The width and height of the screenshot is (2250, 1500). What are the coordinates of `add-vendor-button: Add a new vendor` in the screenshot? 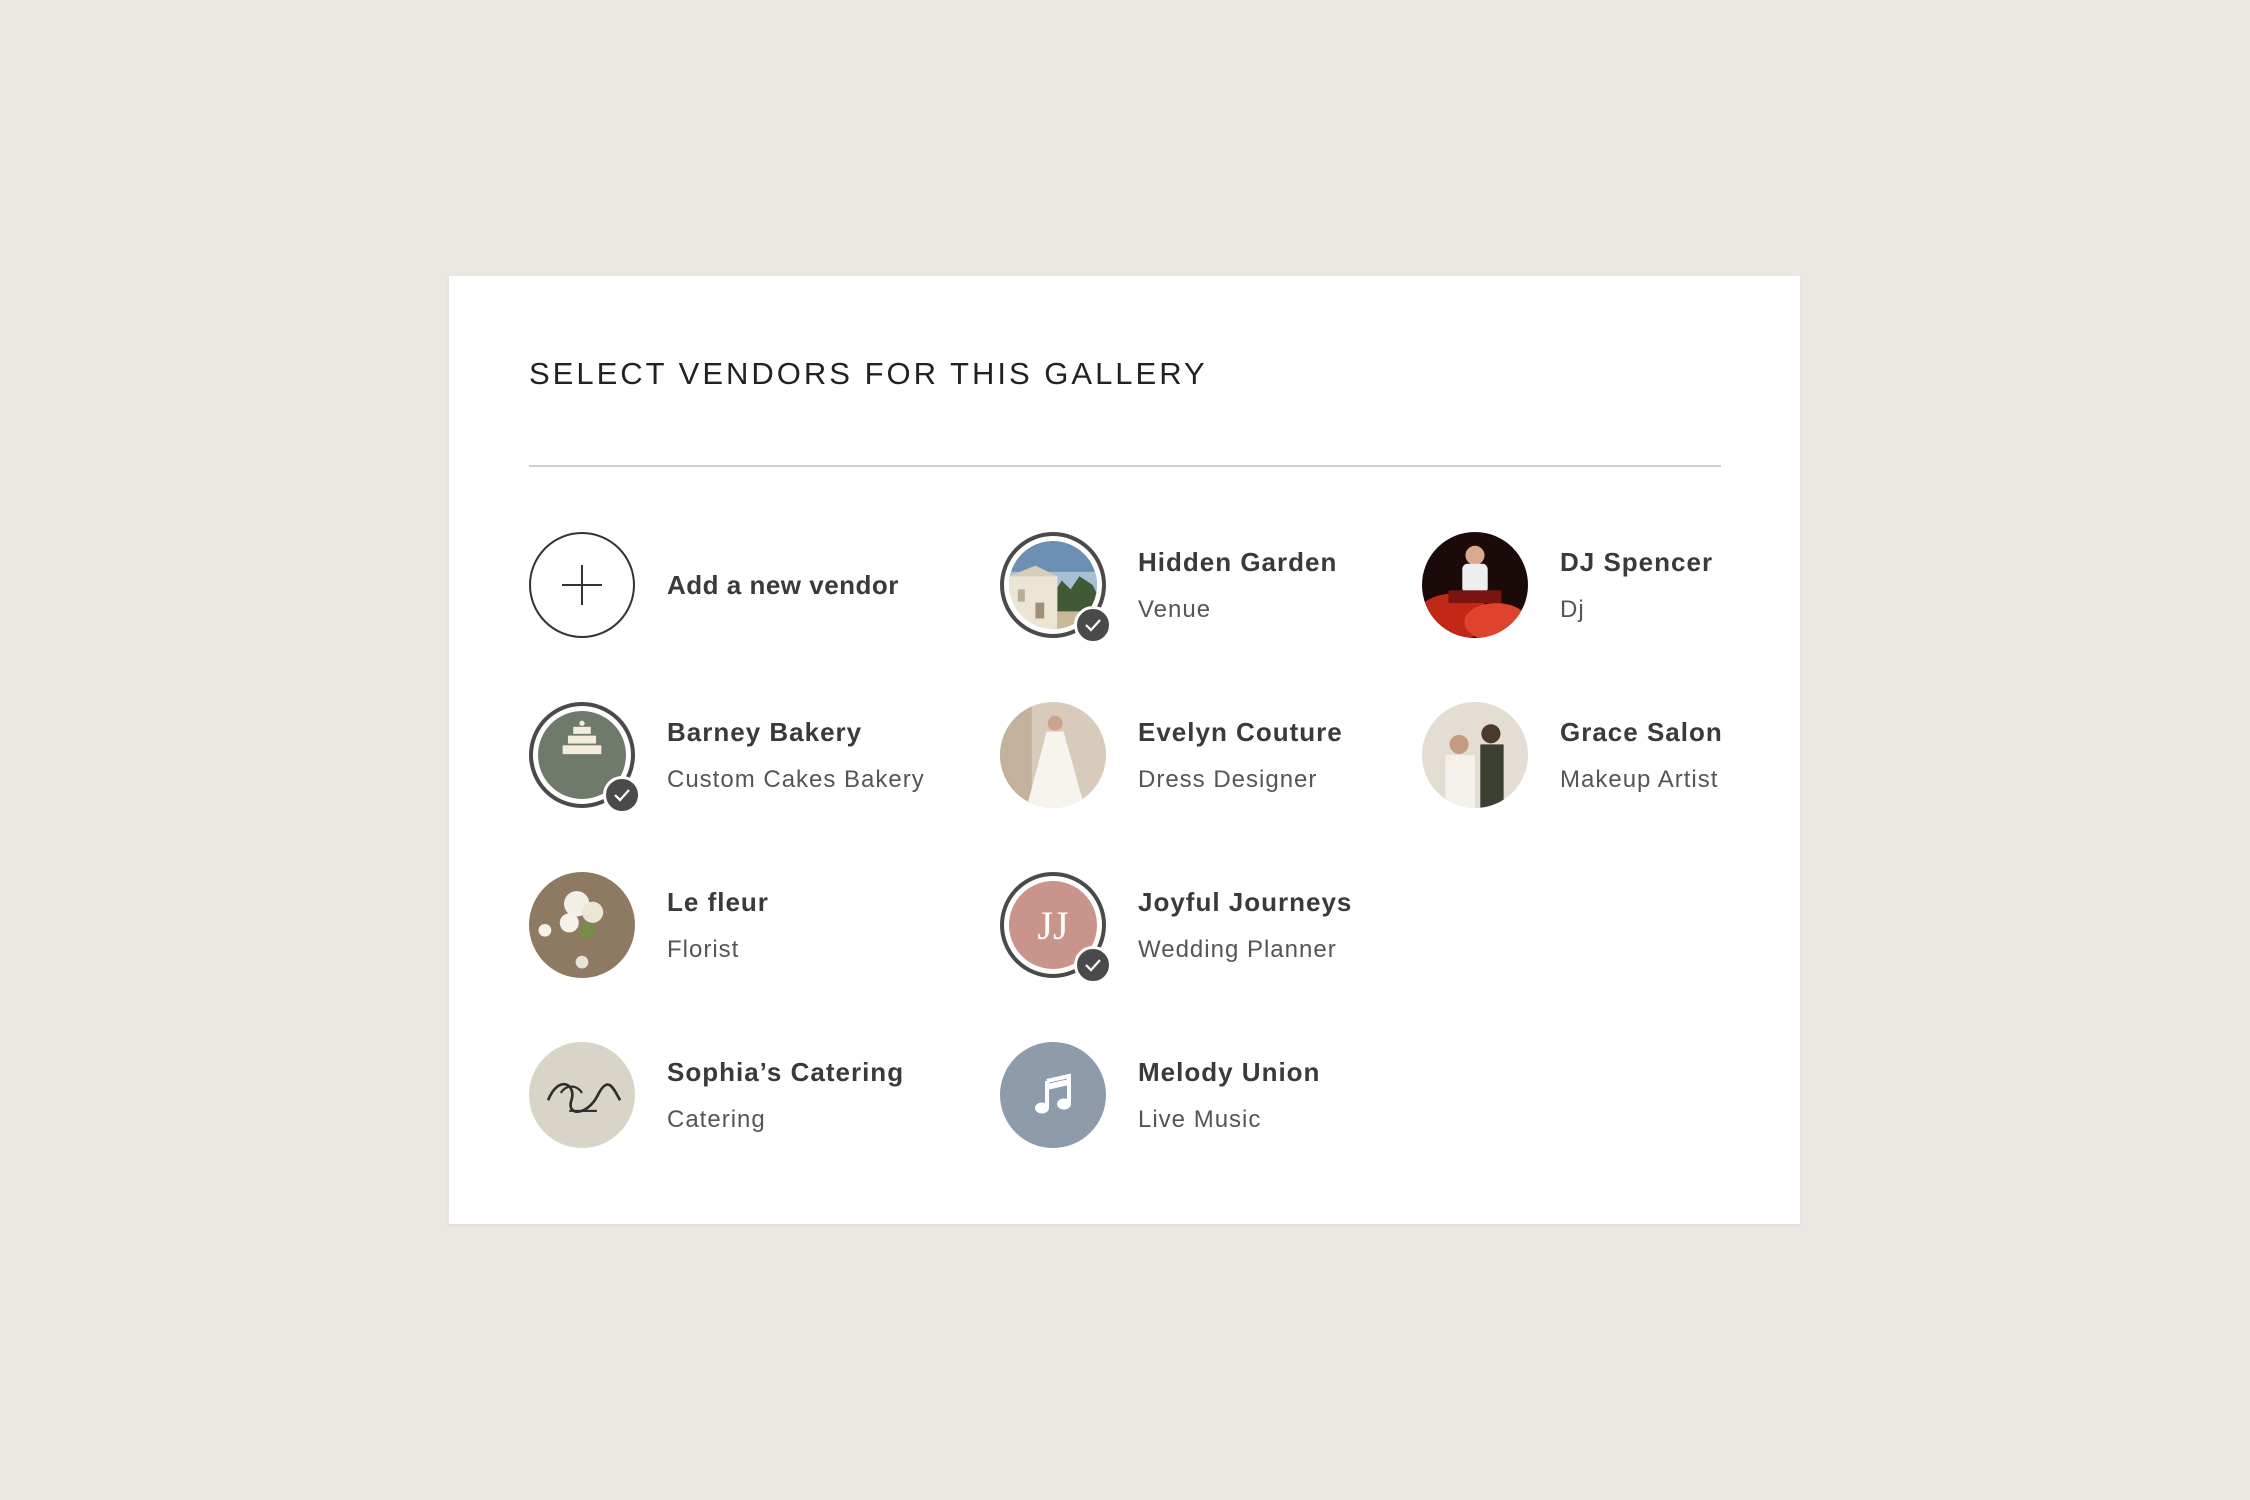 It's located at (714, 585).